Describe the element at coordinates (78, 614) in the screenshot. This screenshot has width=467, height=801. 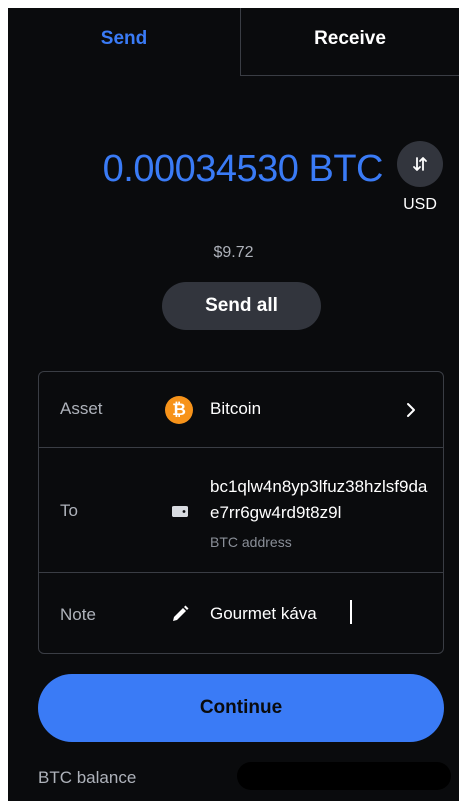
I see `note-label: Note` at that location.